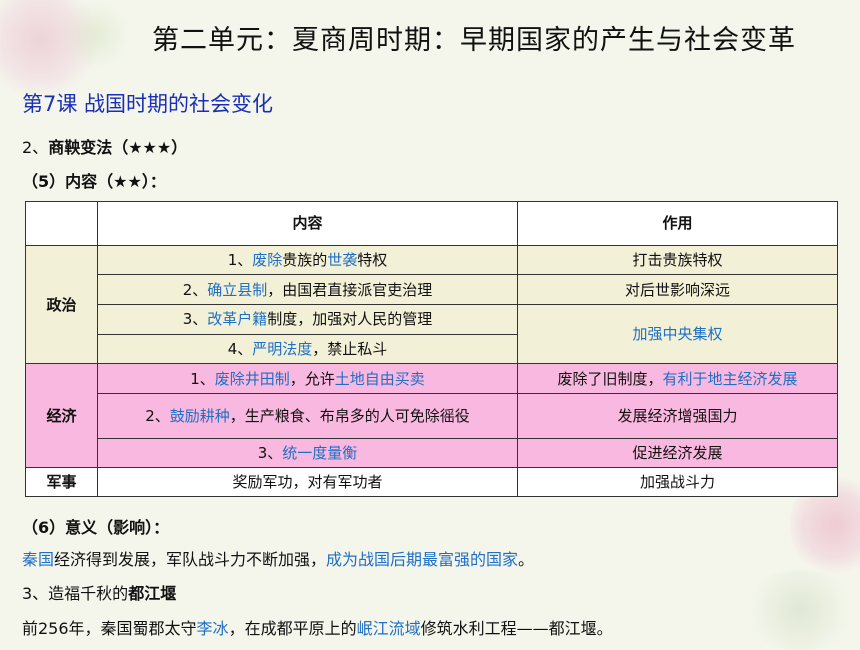 This screenshot has width=860, height=650. What do you see at coordinates (677, 290) in the screenshot?
I see `impact-cell: 对后世影响深远` at bounding box center [677, 290].